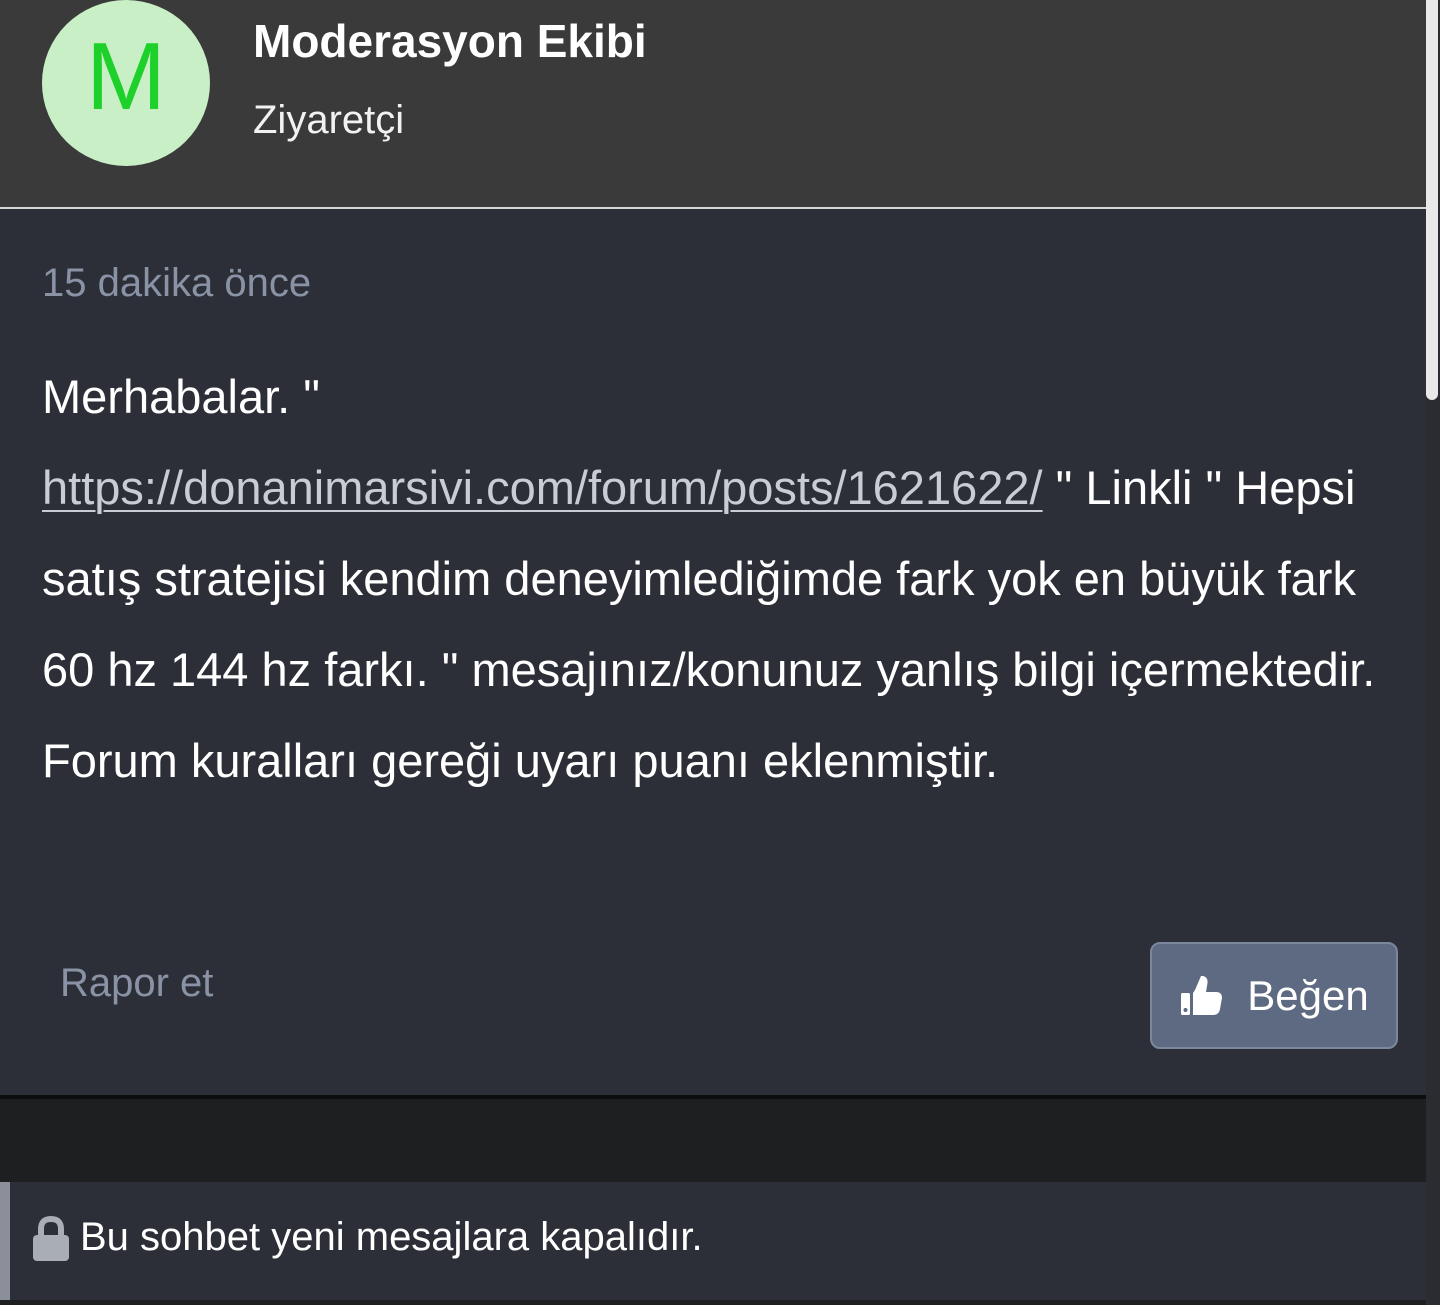  Describe the element at coordinates (1432, 200) in the screenshot. I see `scrollbar-thumb` at that location.